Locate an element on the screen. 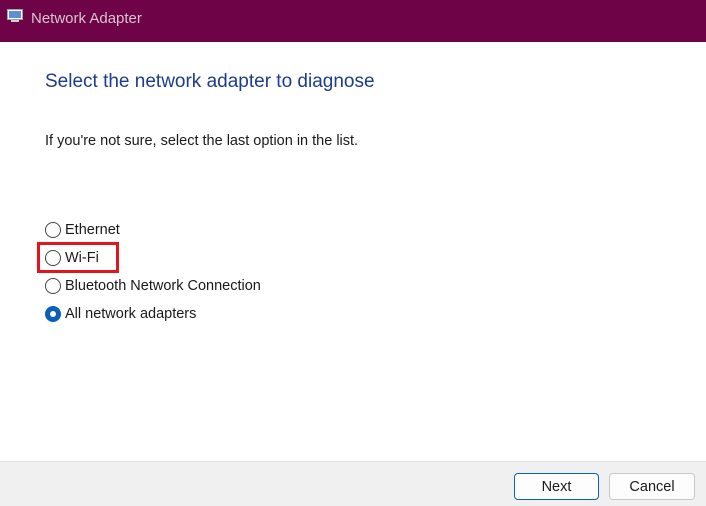 This screenshot has height=506, width=706. window-title: Network Adapter is located at coordinates (86, 18).